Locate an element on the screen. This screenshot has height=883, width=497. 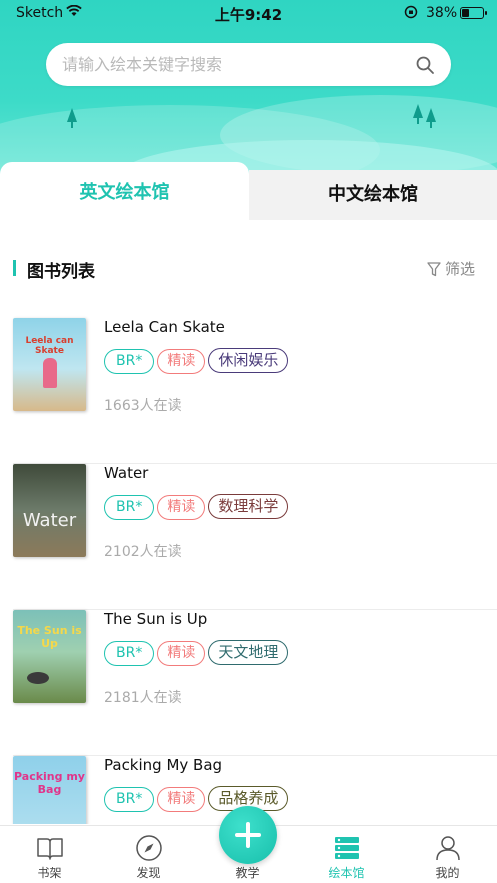
cover-title: Water is located at coordinates (49, 520).